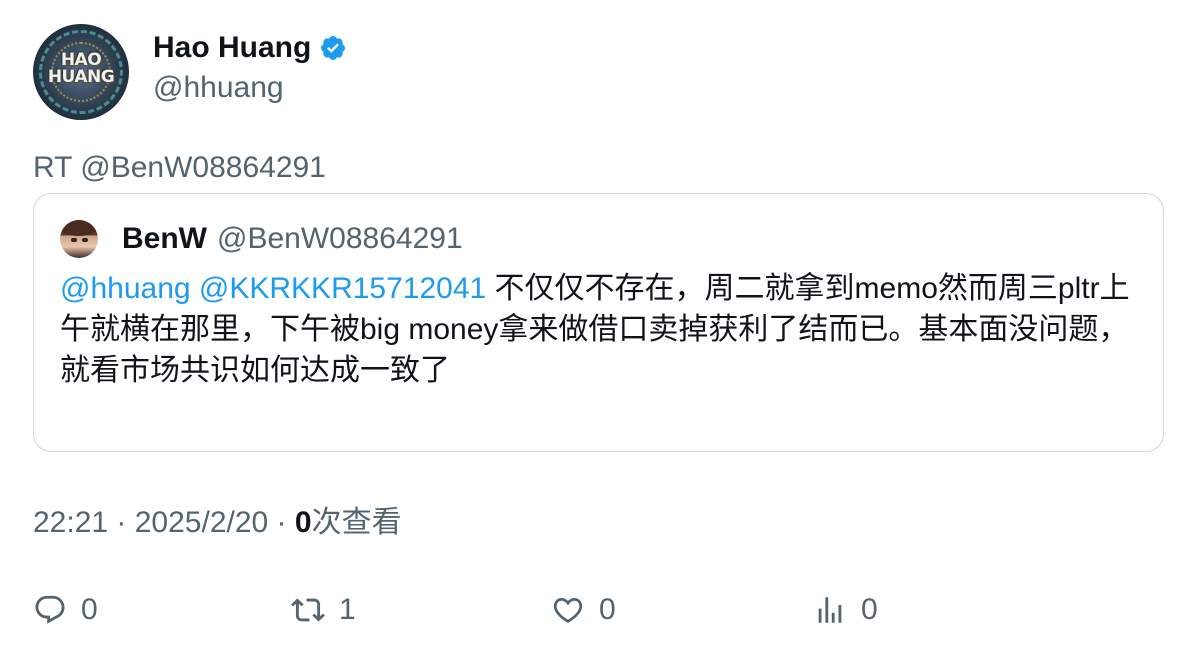 The image size is (1196, 652). I want to click on quoted-tweet-header: BenW @BenW08864291, so click(261, 239).